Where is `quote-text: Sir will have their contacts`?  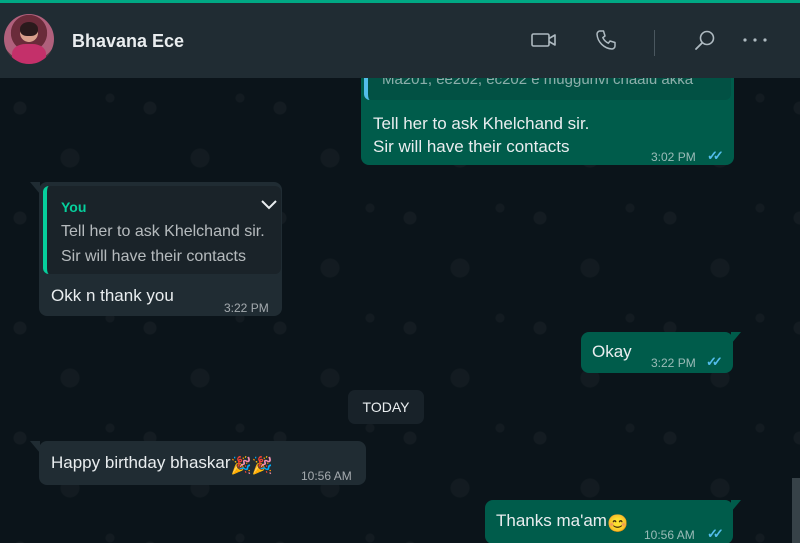
quote-text: Sir will have their contacts is located at coordinates (153, 256).